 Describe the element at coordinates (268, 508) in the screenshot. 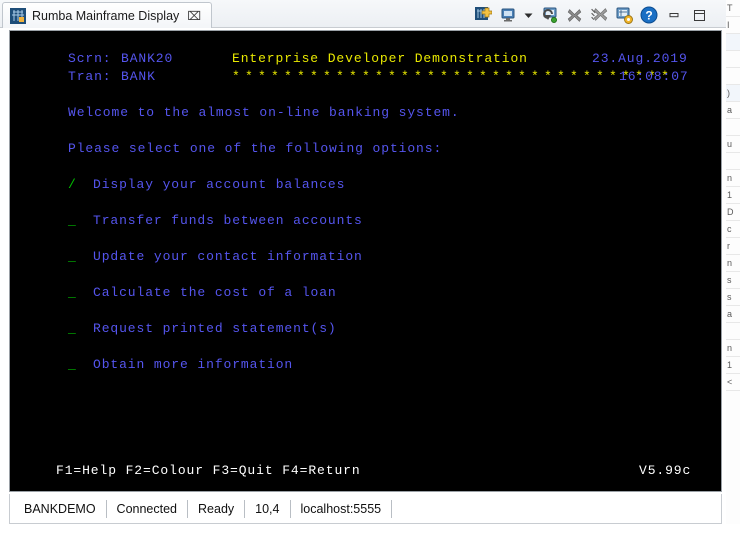

I see `status-cursor-position: 10,4` at that location.